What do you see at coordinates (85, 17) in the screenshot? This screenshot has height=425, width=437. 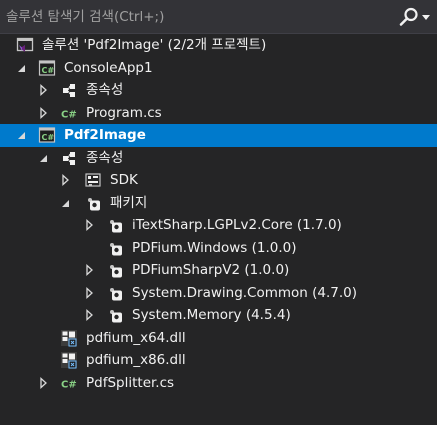 I see `search-input: 솔루션 탐색기 검색(Ctrl+;)` at bounding box center [85, 17].